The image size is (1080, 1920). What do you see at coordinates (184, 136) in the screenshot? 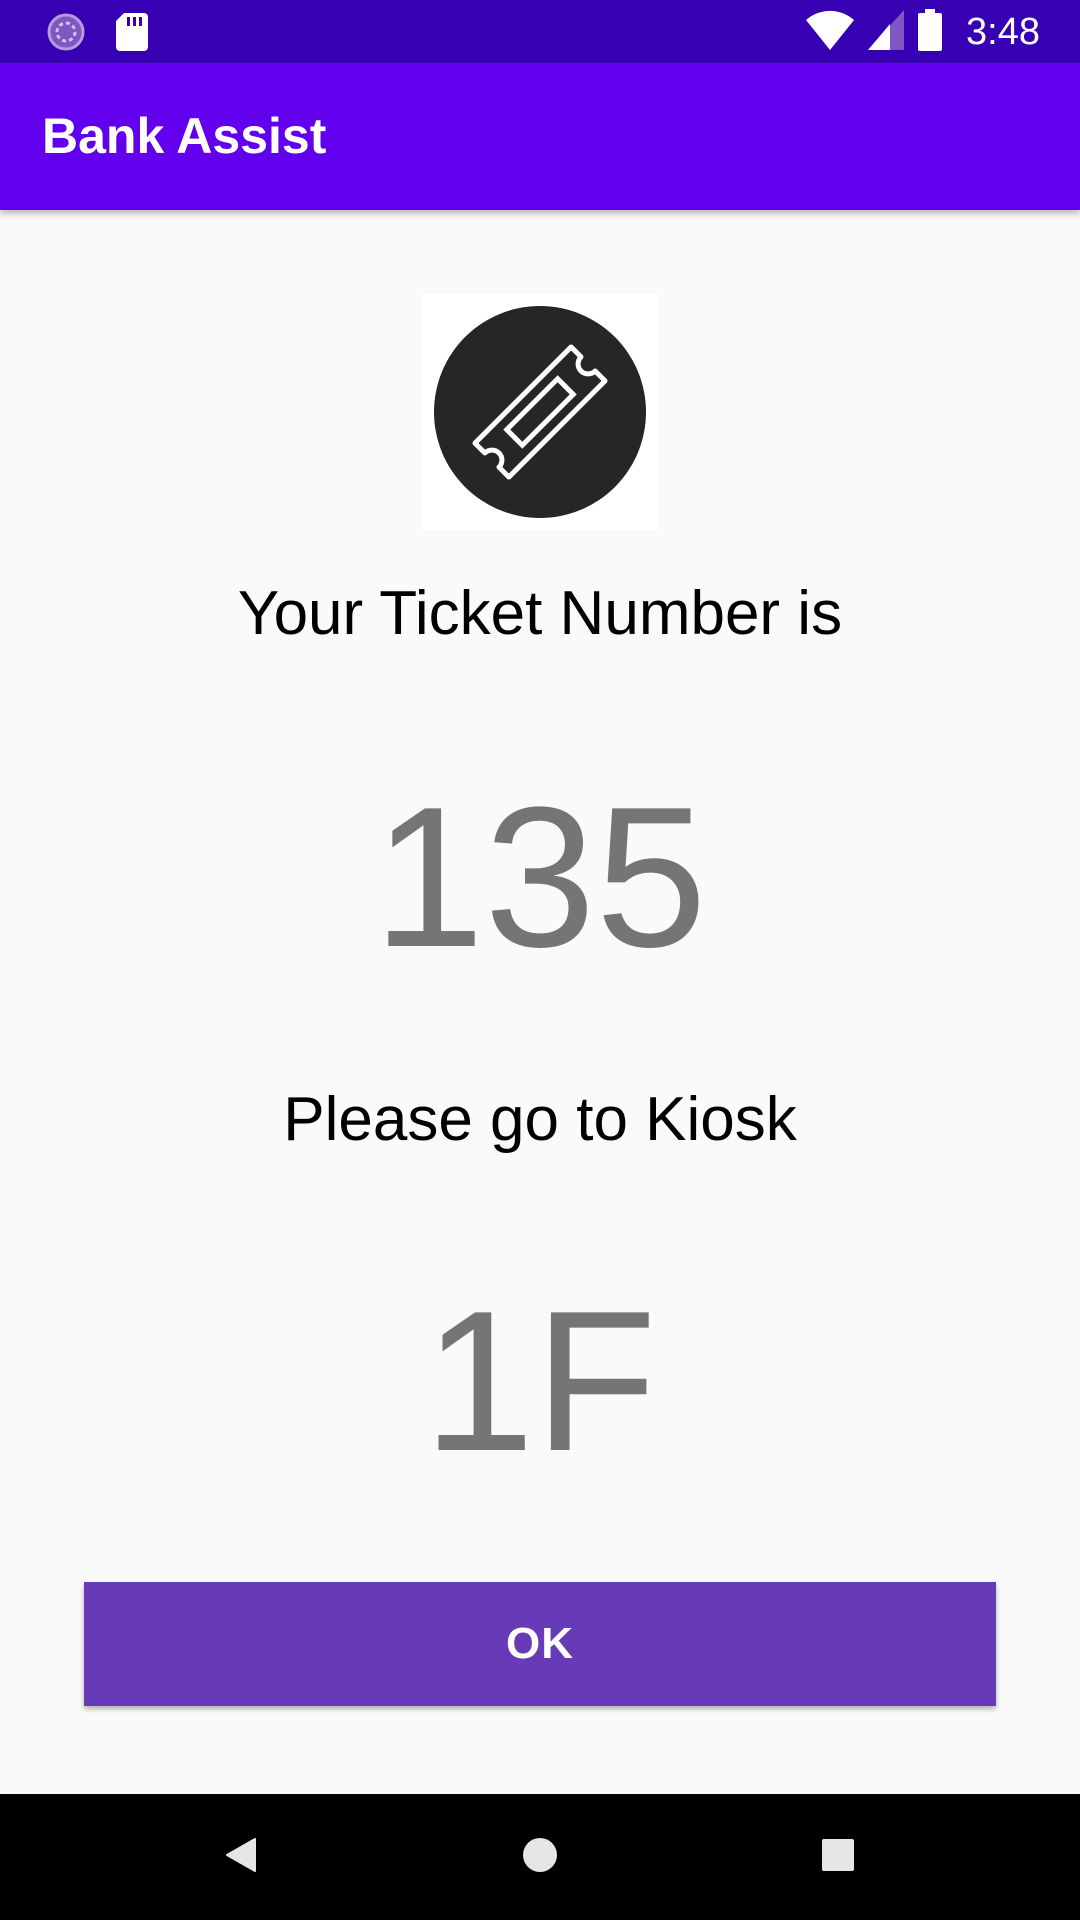
I see `app-title: Bank Assist` at bounding box center [184, 136].